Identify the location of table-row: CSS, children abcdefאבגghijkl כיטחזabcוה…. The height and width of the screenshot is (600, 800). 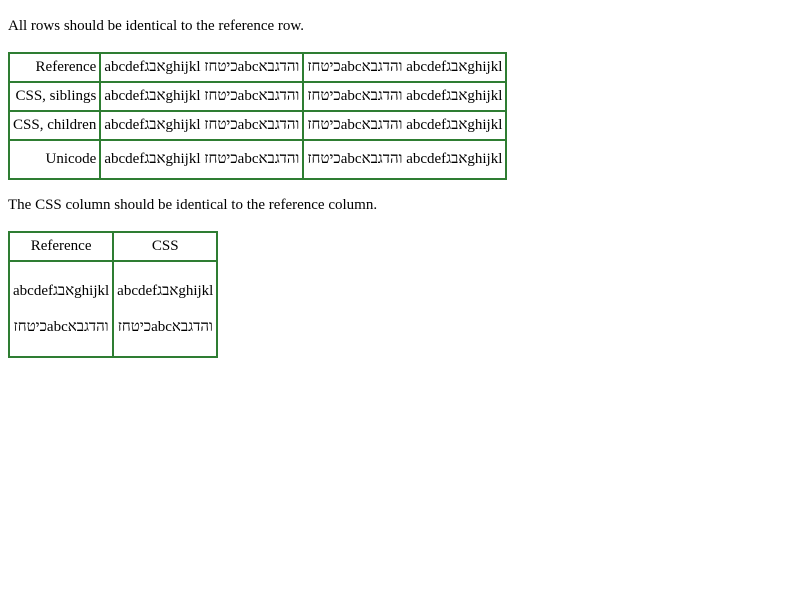
(258, 125).